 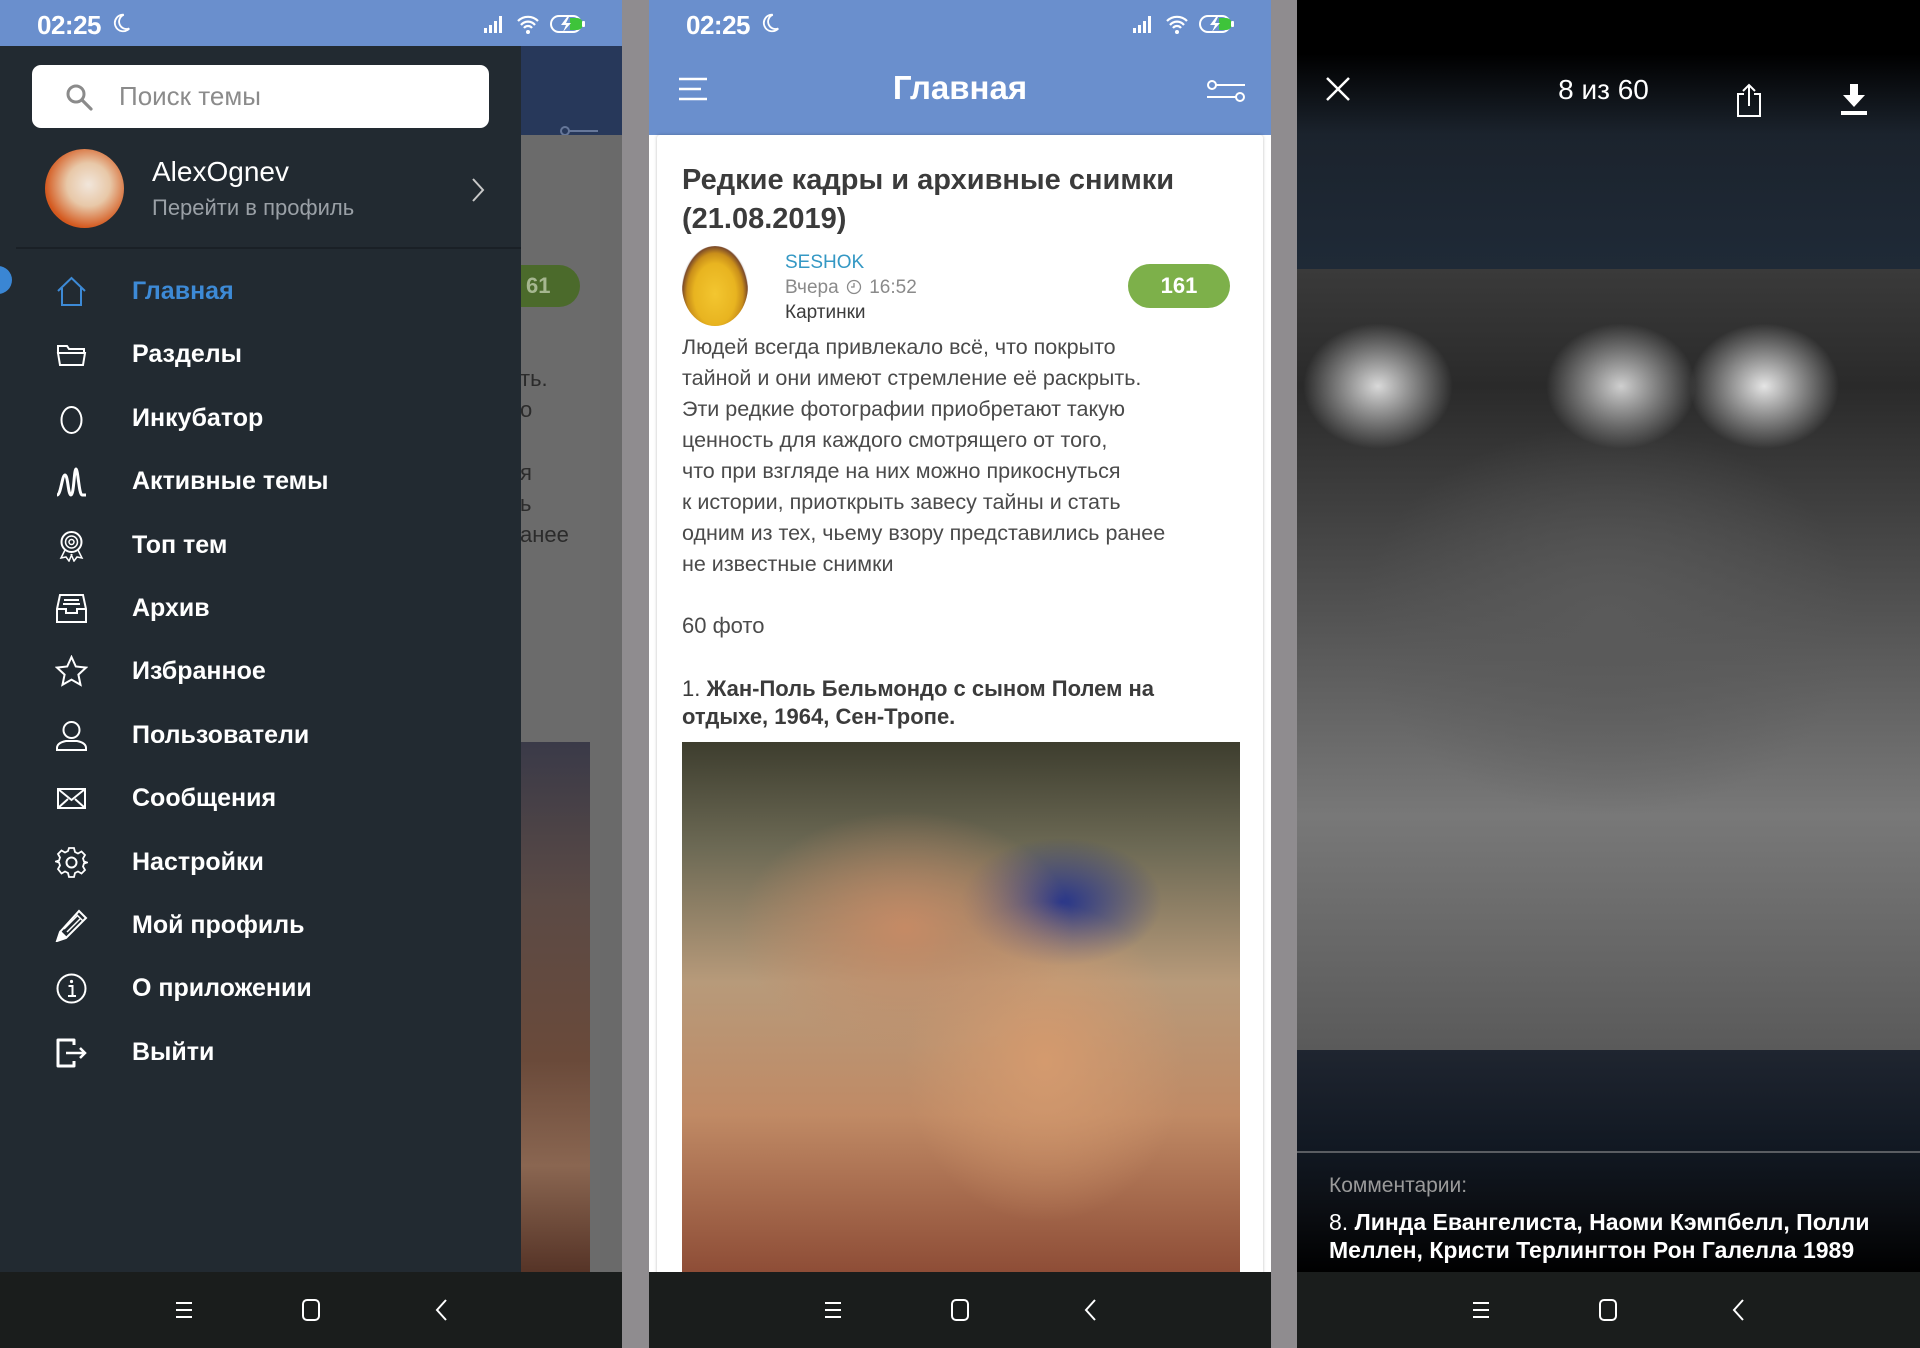 What do you see at coordinates (893, 287) in the screenshot?
I see `post-time: 16:52` at bounding box center [893, 287].